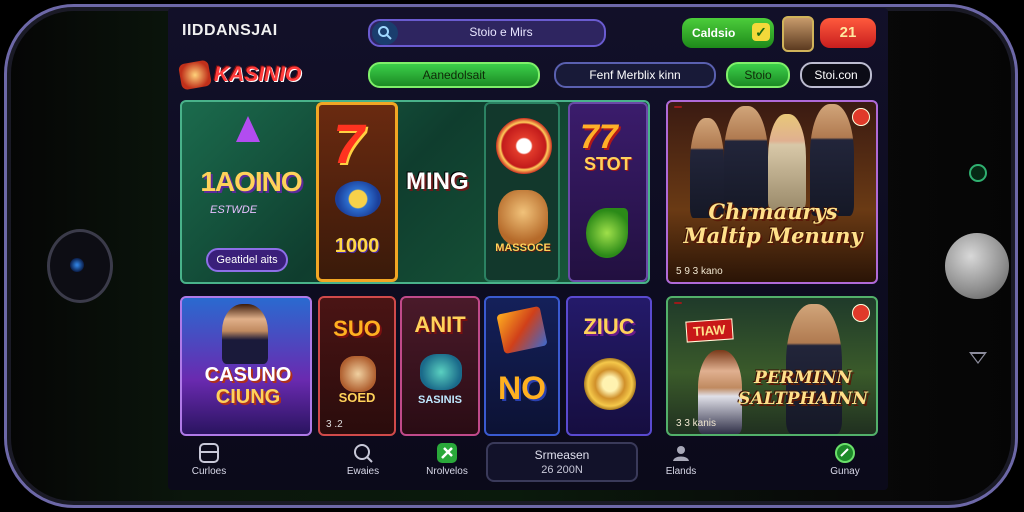 The height and width of the screenshot is (512, 1024). What do you see at coordinates (248, 397) in the screenshot?
I see `game-title-line2: CIUNG` at bounding box center [248, 397].